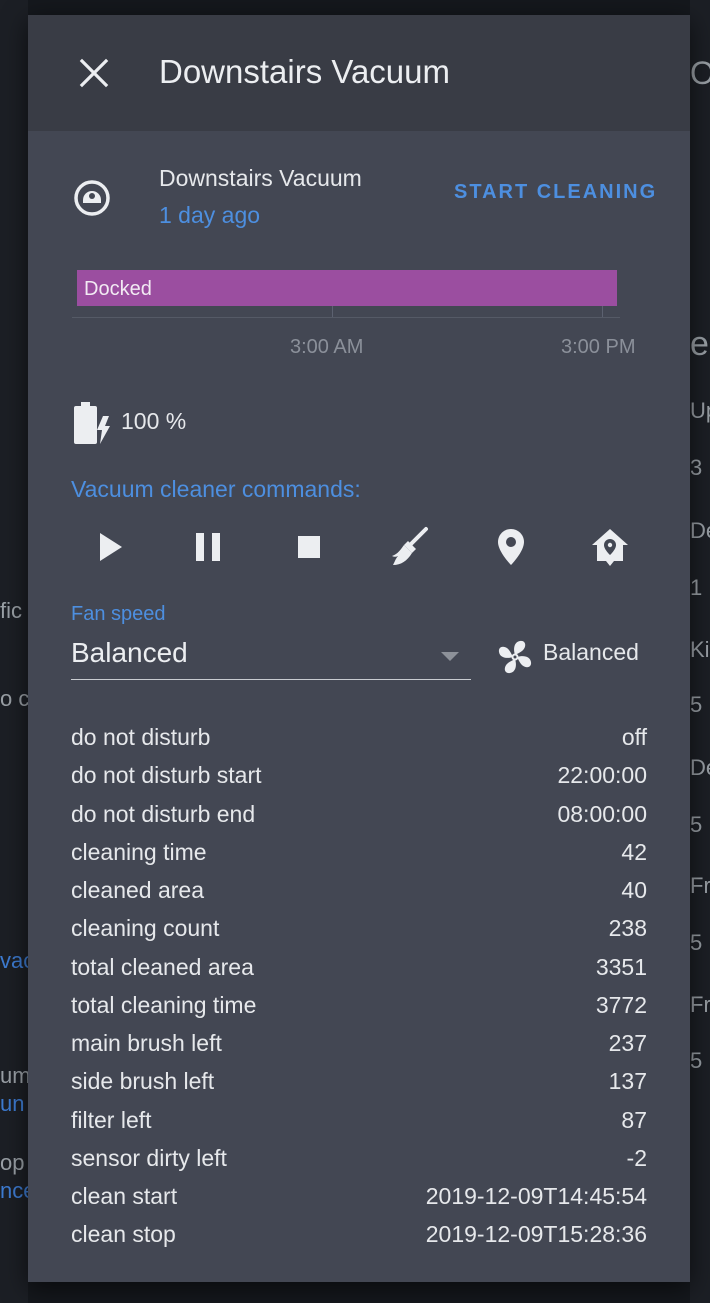 The image size is (710, 1303). I want to click on attribute-name: cleaning count, so click(145, 928).